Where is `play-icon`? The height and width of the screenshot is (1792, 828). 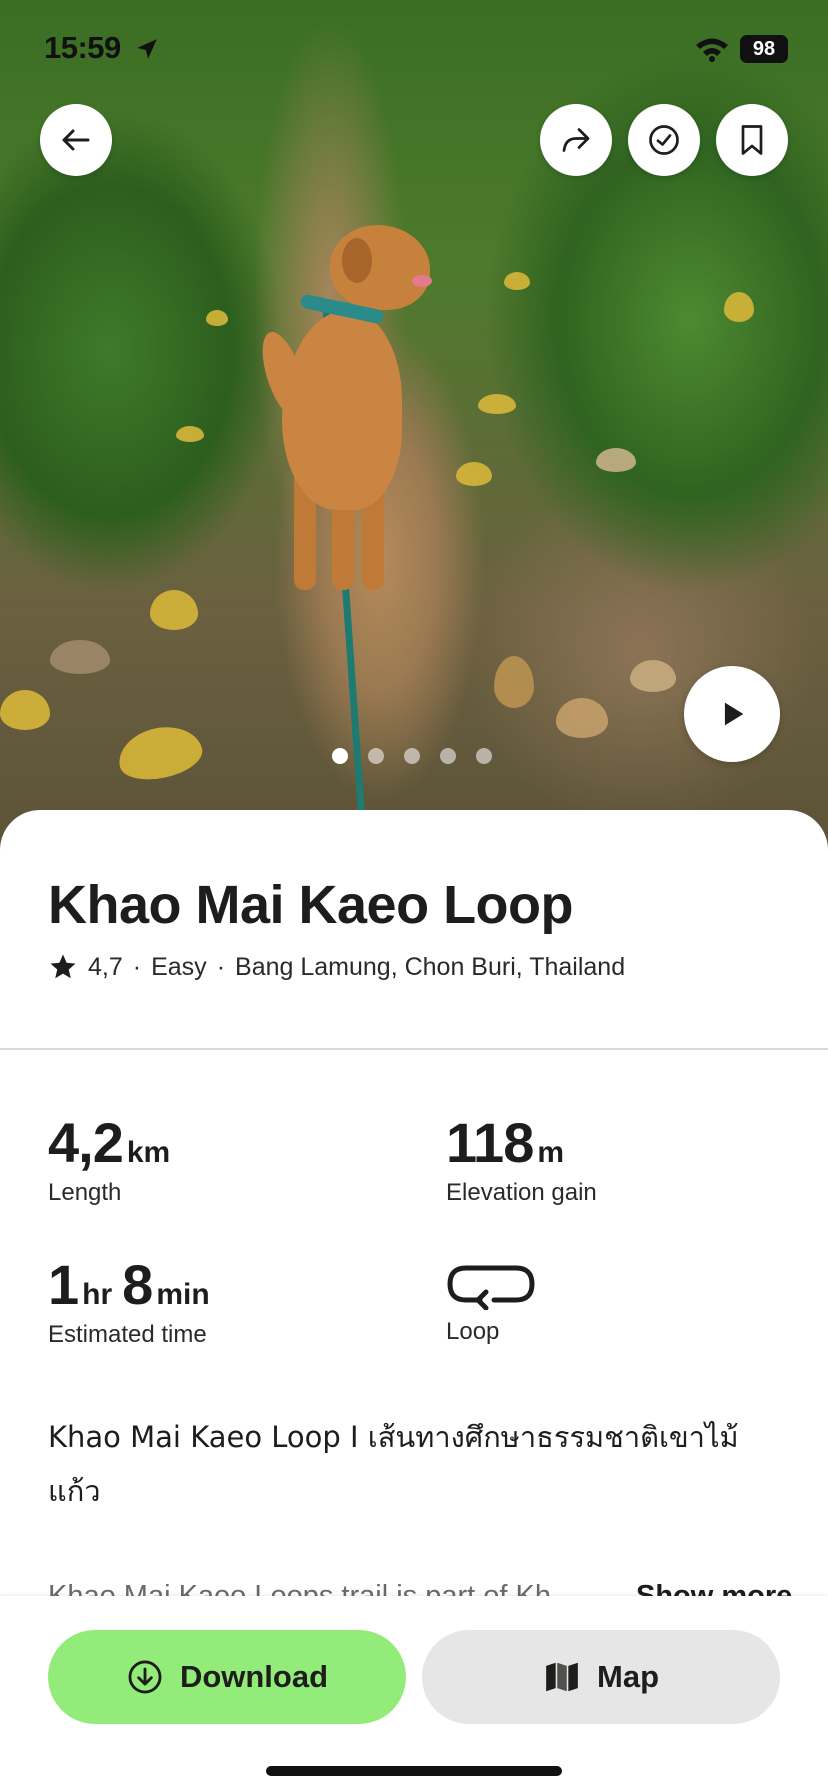
play-icon is located at coordinates (734, 714).